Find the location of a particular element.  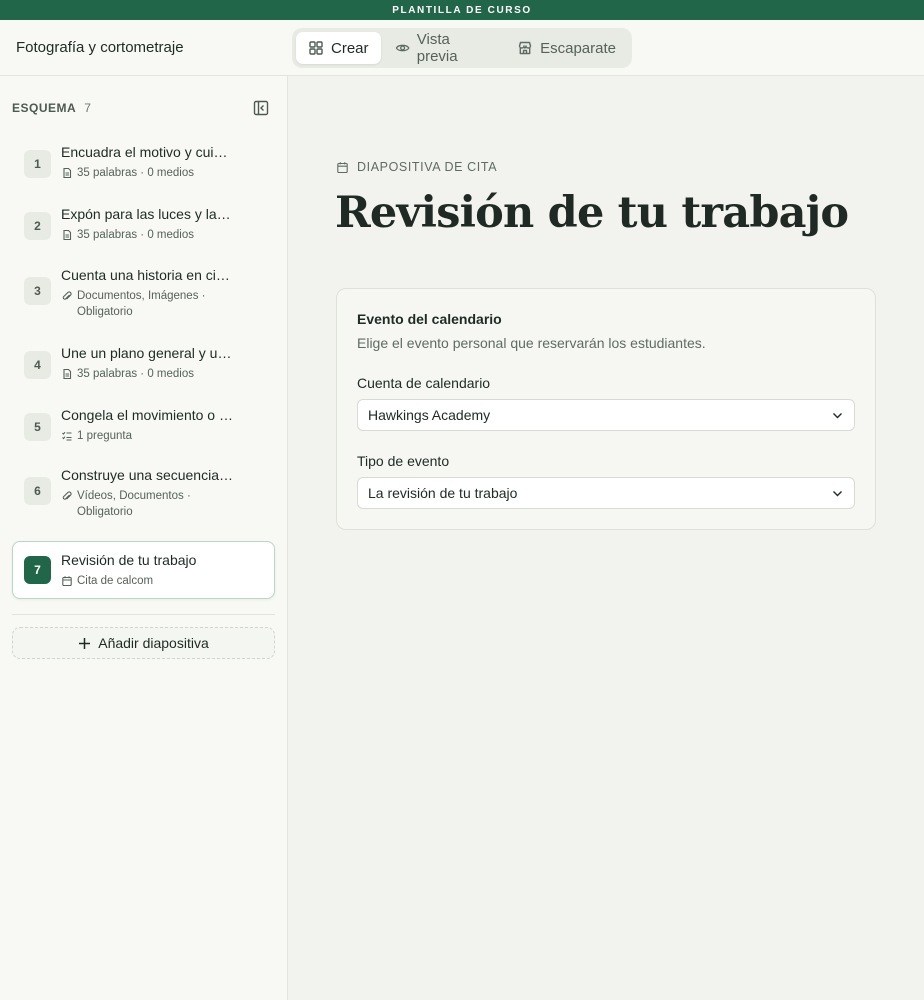

slide-meta-text: Vídeos, Documentos · Obligatorio is located at coordinates (134, 504).